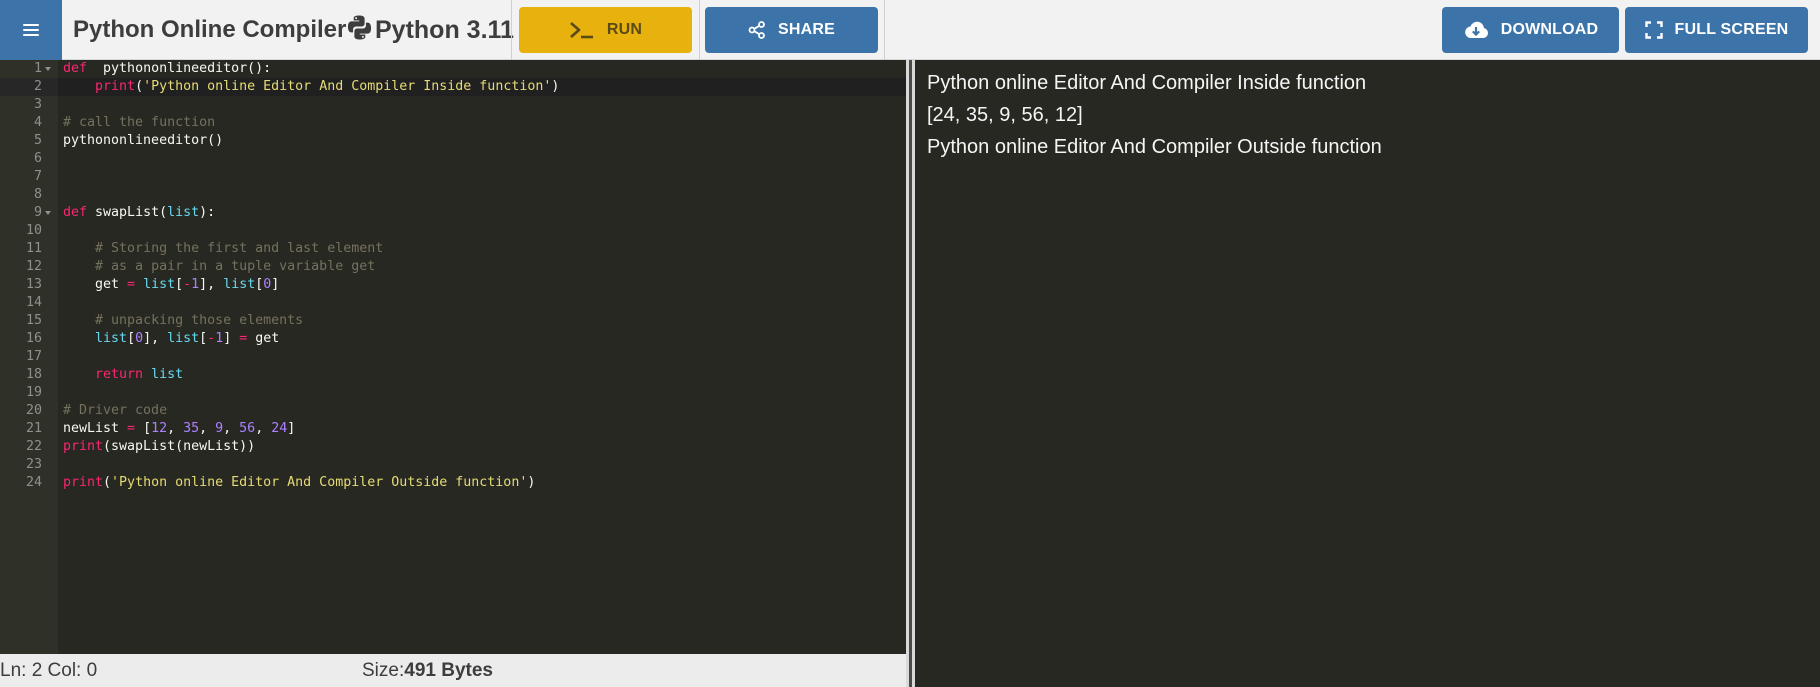  Describe the element at coordinates (453, 411) in the screenshot. I see `code-line: 20 # Driver code` at that location.